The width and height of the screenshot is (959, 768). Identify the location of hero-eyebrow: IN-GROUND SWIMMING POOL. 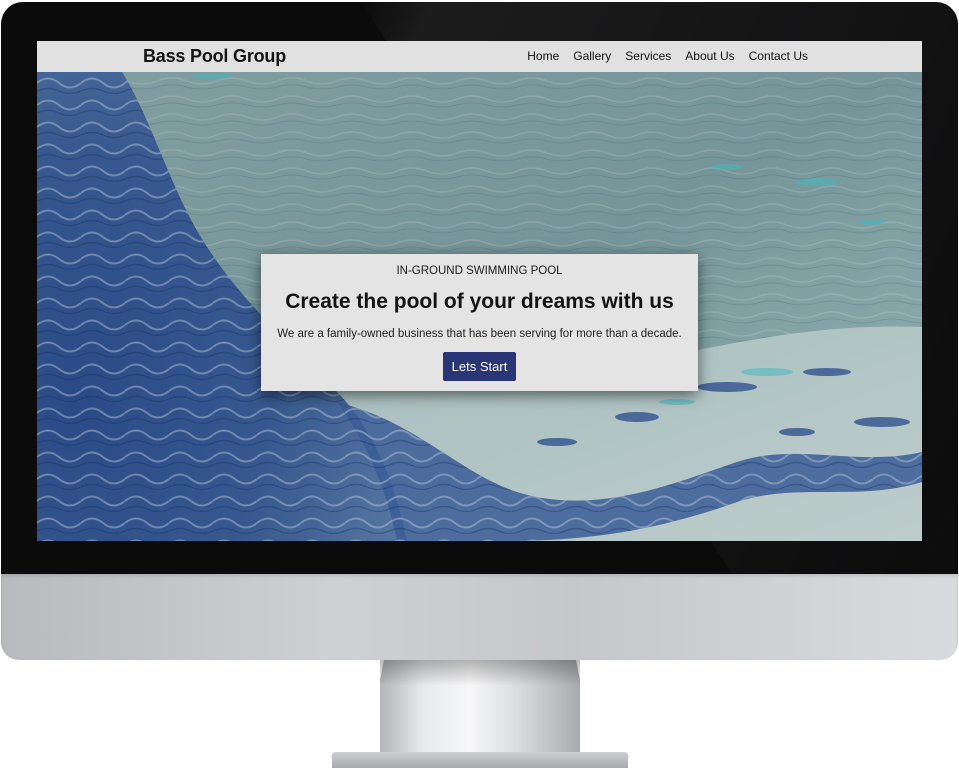
(479, 271).